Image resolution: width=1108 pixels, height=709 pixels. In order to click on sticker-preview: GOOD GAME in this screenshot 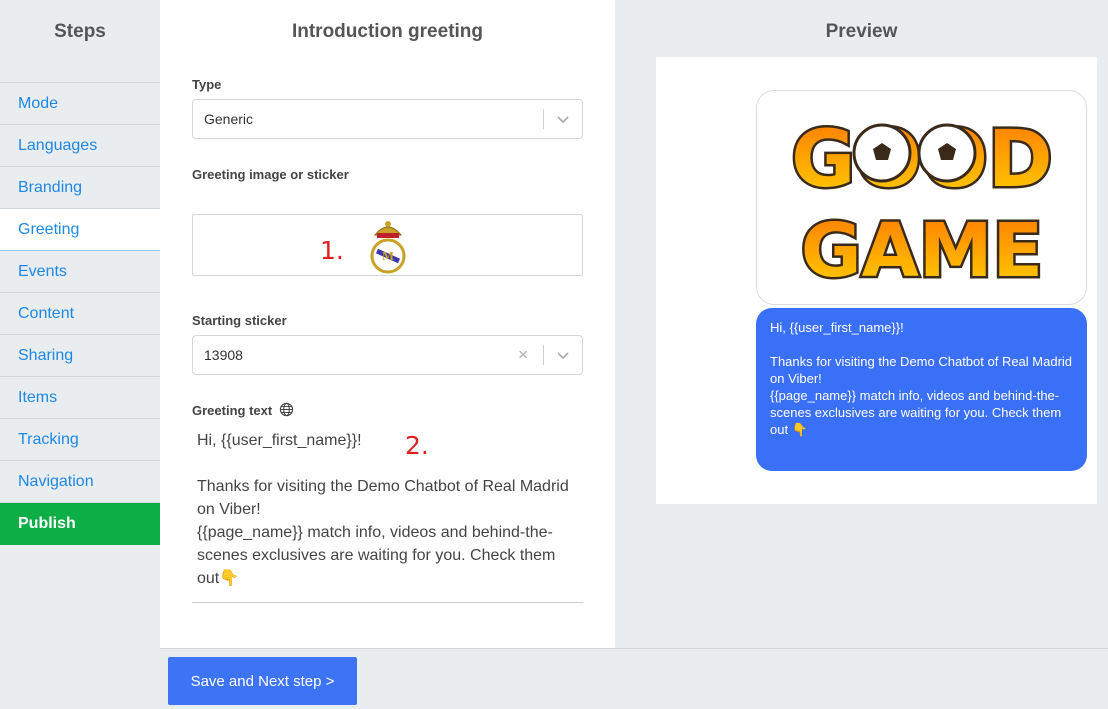, I will do `click(921, 197)`.